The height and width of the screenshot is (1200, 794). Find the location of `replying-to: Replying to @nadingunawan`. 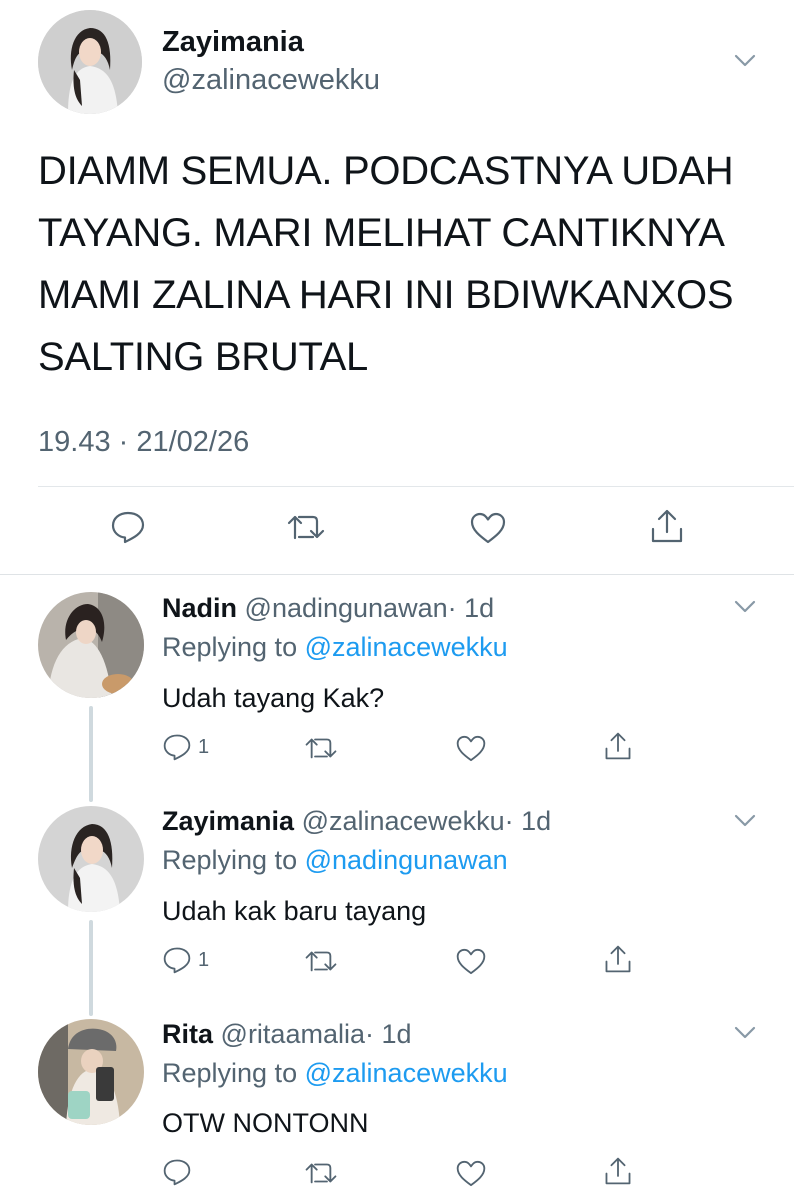

replying-to: Replying to @nadingunawan is located at coordinates (335, 860).